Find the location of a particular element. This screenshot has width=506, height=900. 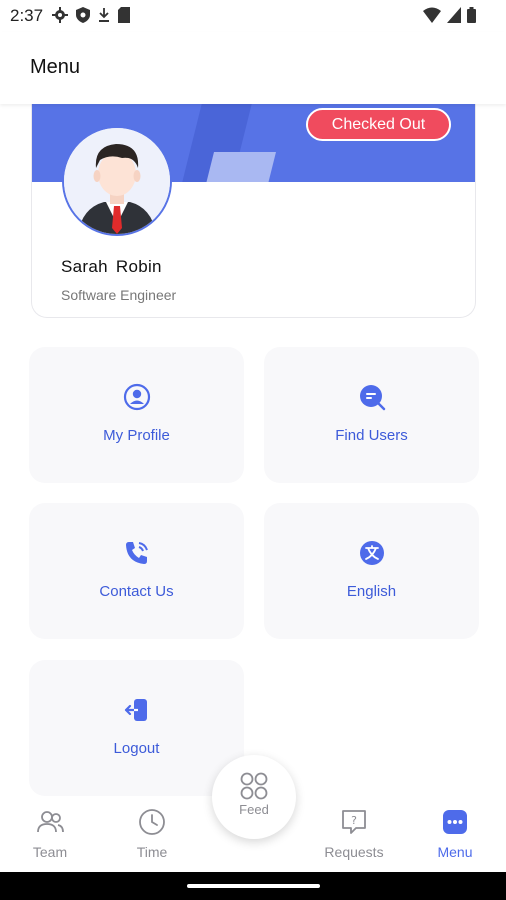

banner-decoration is located at coordinates (241, 167).